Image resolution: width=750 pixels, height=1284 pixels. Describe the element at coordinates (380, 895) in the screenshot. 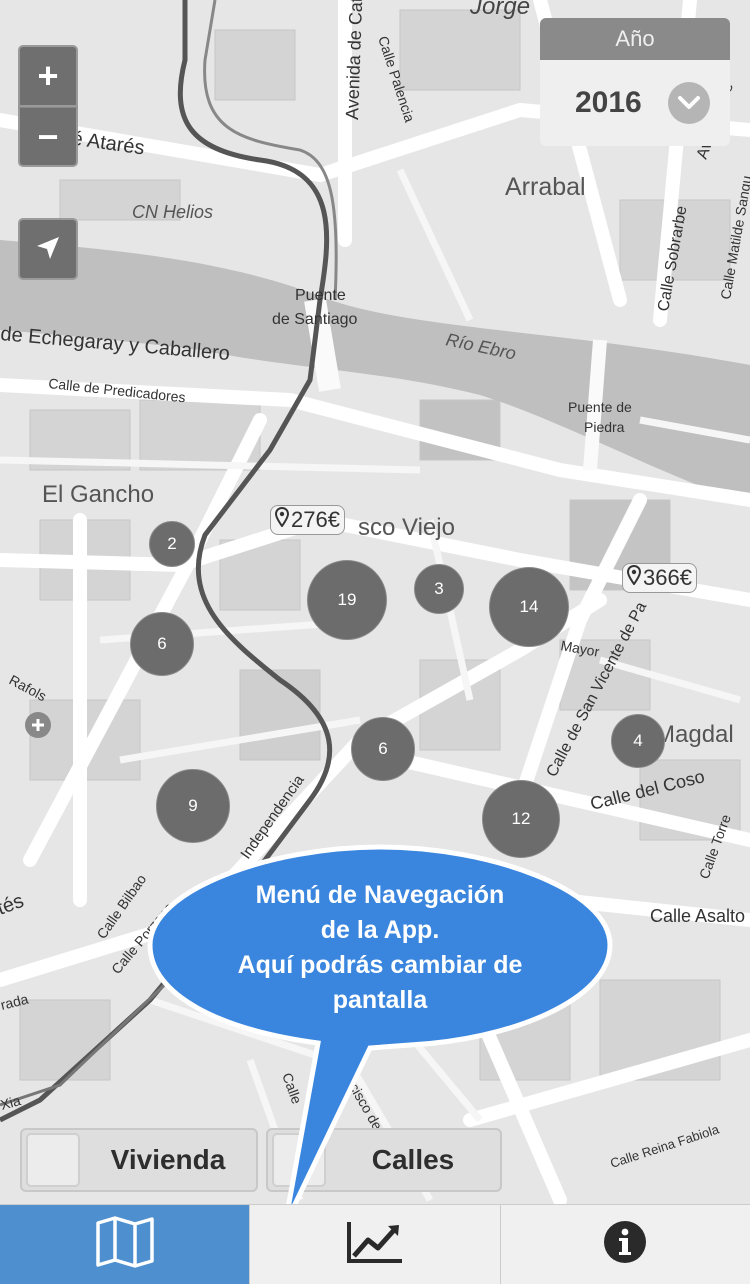

I see `tooltip-line: Menú de Navegación` at that location.